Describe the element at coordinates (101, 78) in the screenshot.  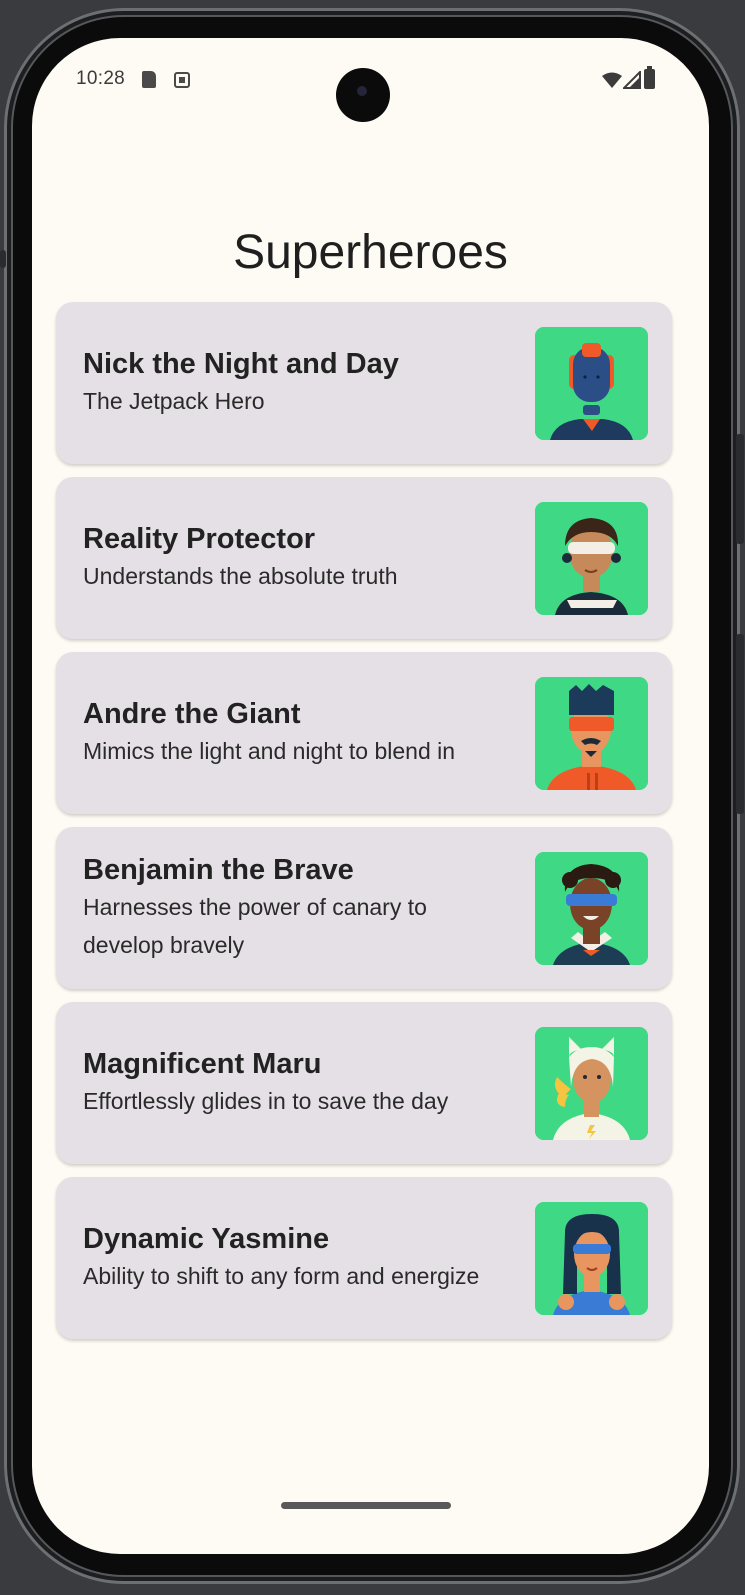
I see `status-time: 10:28` at that location.